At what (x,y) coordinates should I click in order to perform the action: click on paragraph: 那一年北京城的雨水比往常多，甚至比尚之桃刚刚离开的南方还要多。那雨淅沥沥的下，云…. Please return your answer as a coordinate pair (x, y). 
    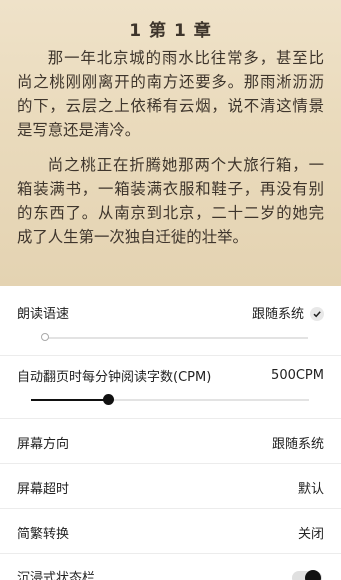
    Looking at the image, I should click on (170, 94).